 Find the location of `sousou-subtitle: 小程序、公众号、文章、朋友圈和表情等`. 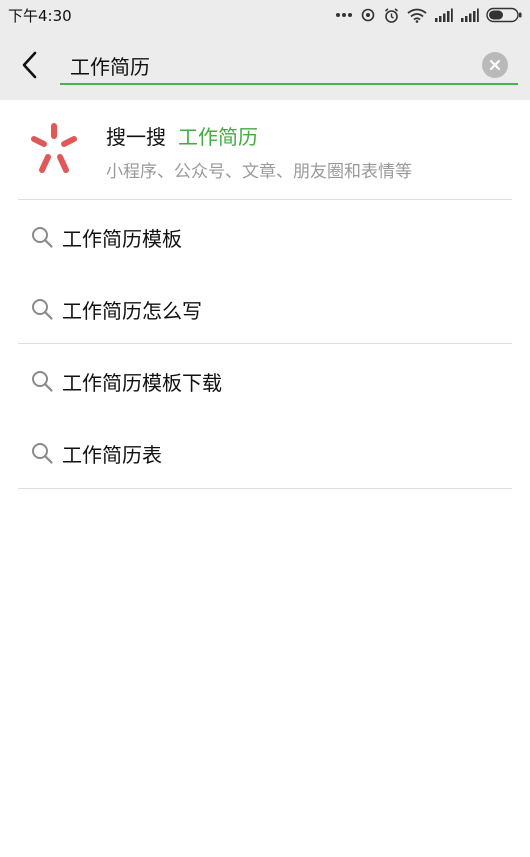

sousou-subtitle: 小程序、公众号、文章、朋友圈和表情等 is located at coordinates (259, 172).